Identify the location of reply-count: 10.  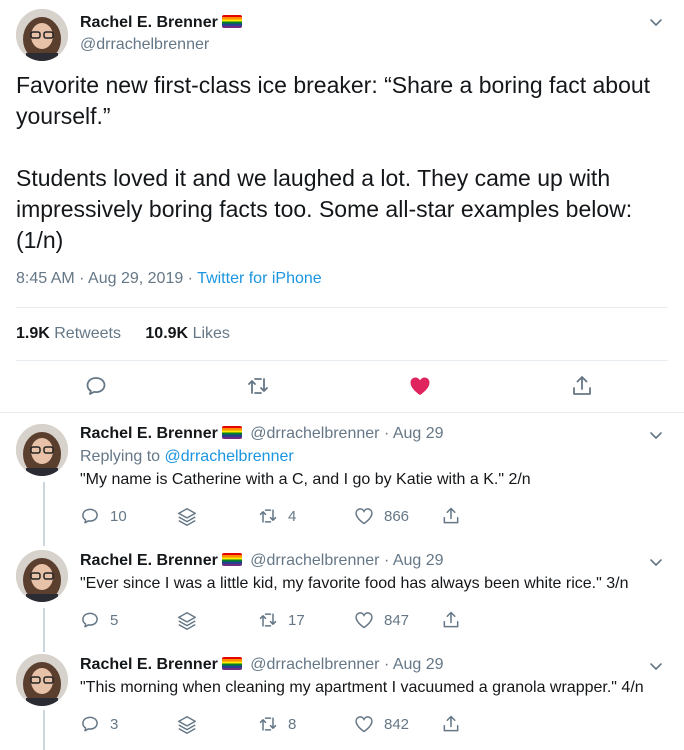
(118, 516).